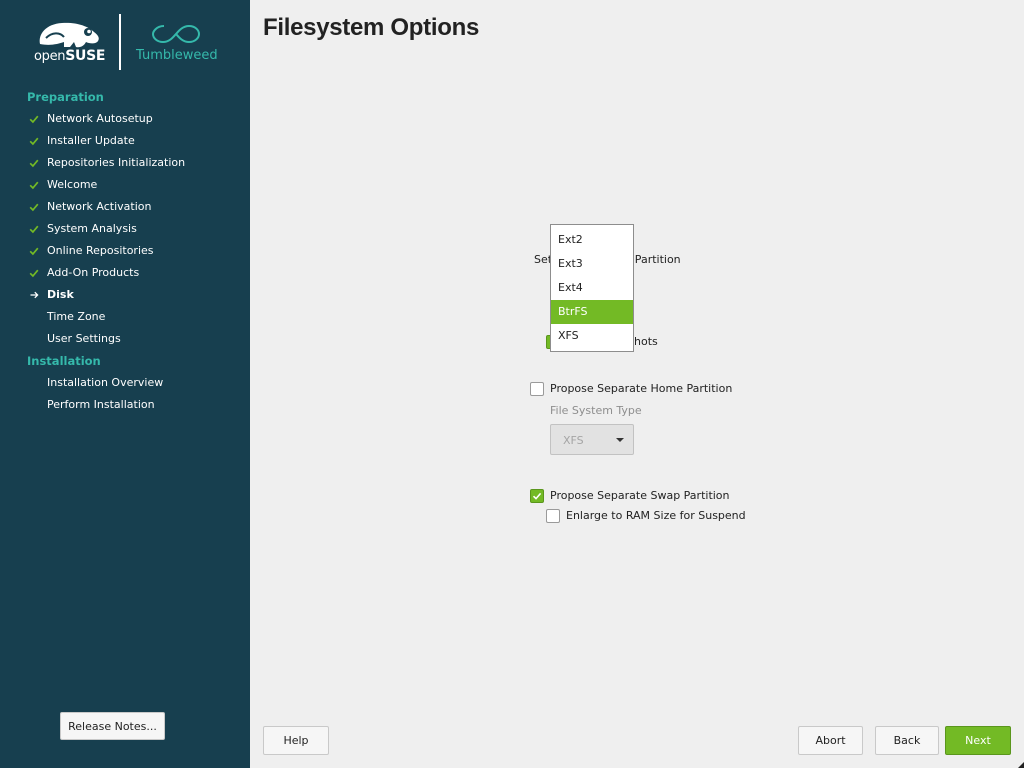  What do you see at coordinates (34, 295) in the screenshot?
I see `arrow-right-icon` at bounding box center [34, 295].